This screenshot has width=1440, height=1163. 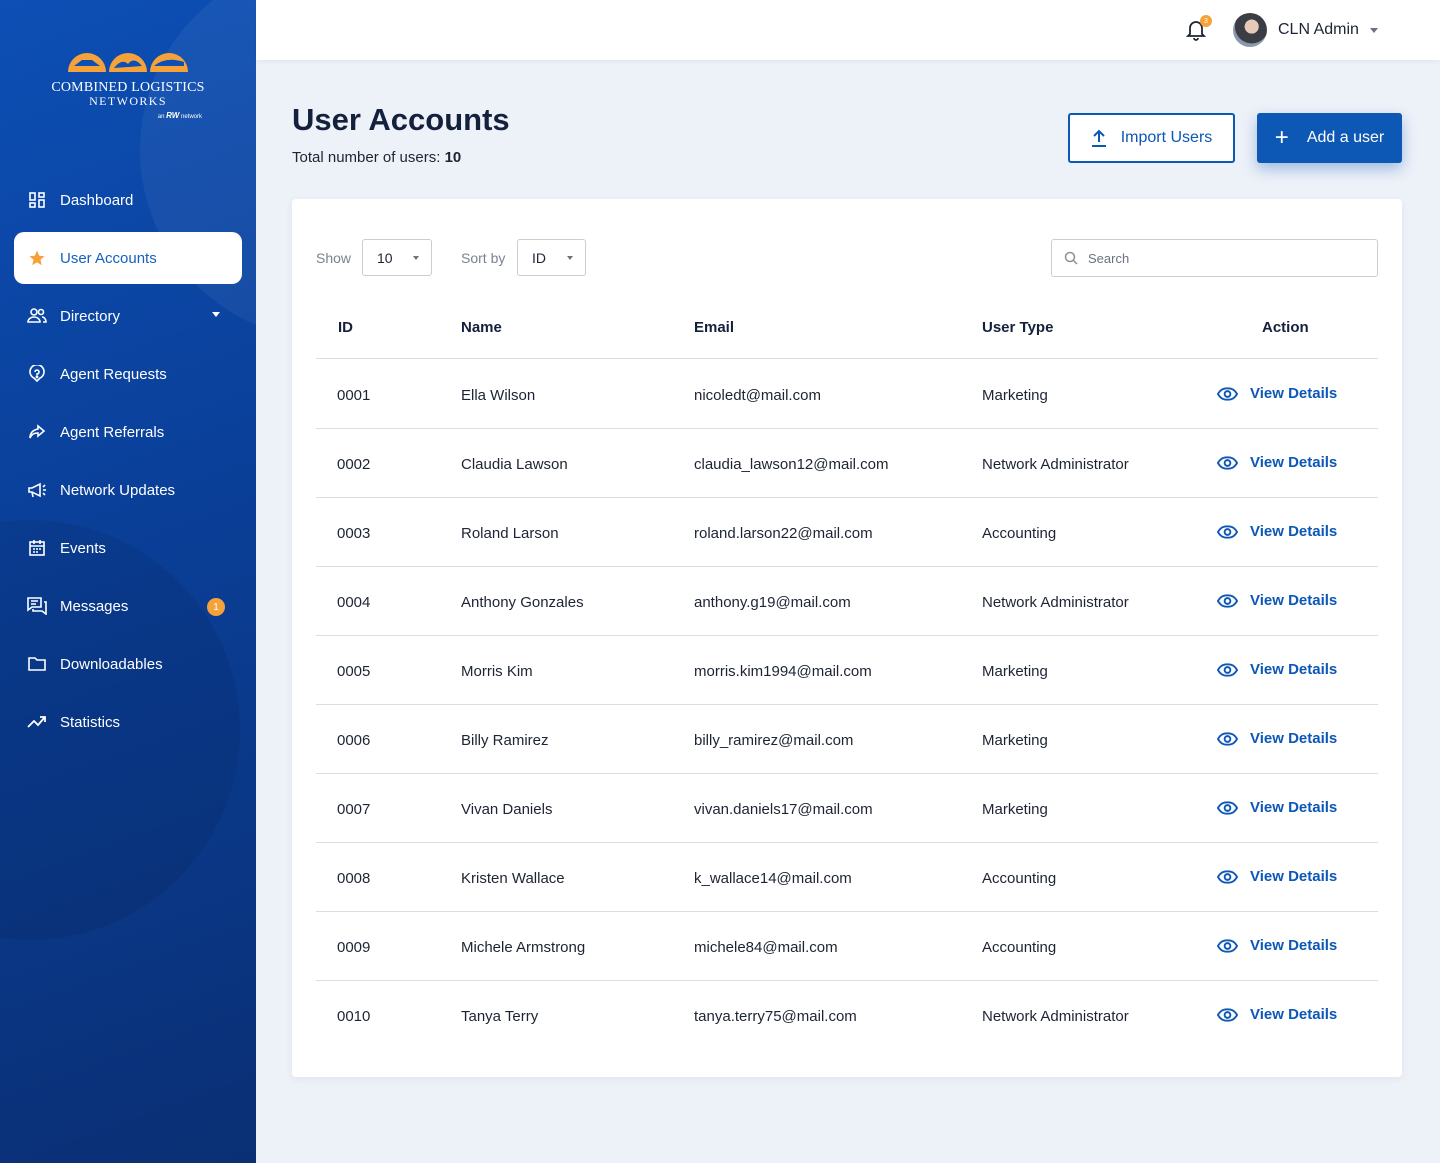 I want to click on sidebar-item-messages: Messages 1, so click(x=128, y=606).